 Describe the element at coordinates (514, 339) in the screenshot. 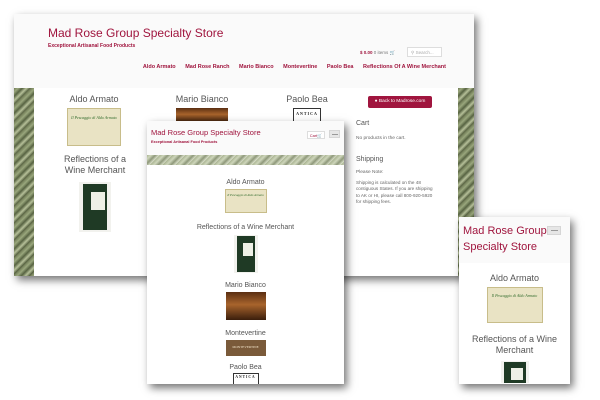

I see `product-title-line1: Reflections of a Wine` at that location.